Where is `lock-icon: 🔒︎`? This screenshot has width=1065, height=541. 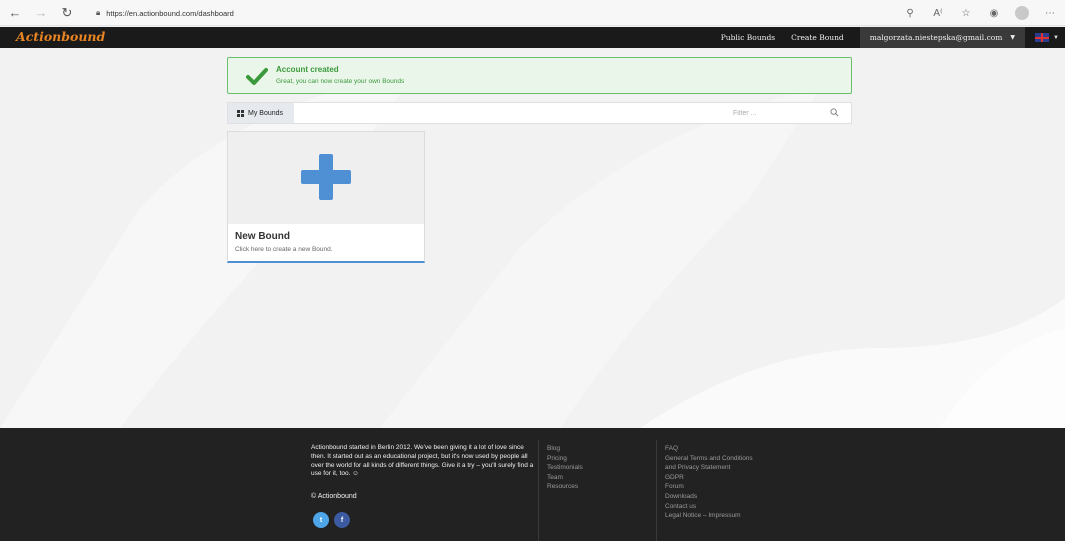 lock-icon: 🔒︎ is located at coordinates (98, 12).